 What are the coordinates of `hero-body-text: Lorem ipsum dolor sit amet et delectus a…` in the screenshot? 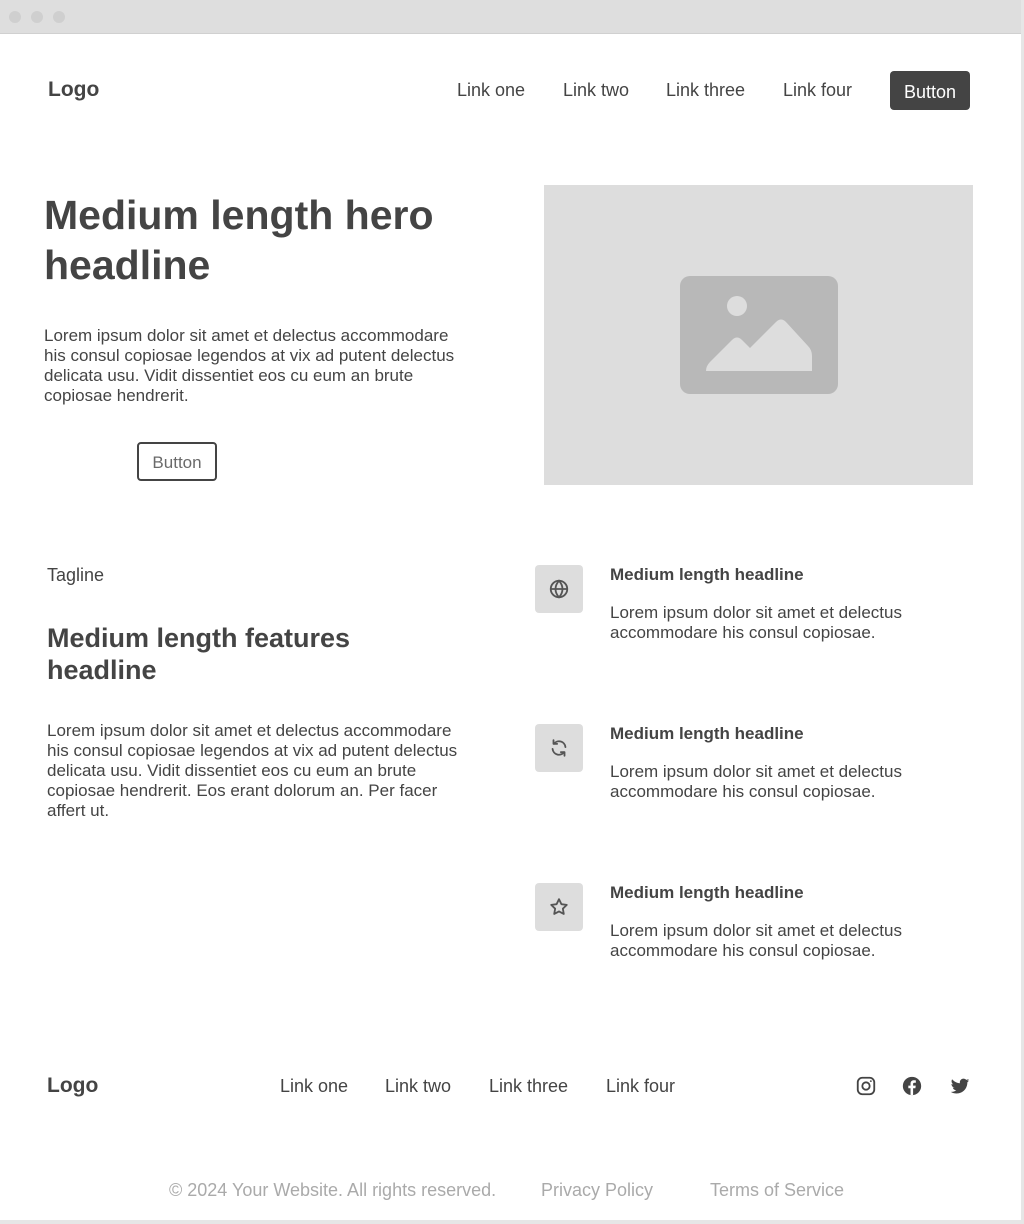 It's located at (249, 365).